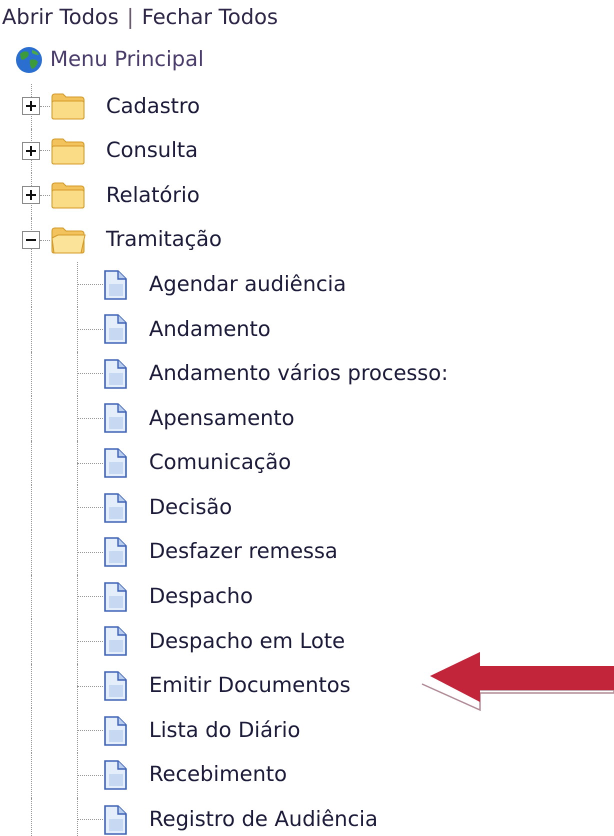 The height and width of the screenshot is (836, 614). What do you see at coordinates (127, 60) in the screenshot?
I see `tree-root-label: Menu Principal` at bounding box center [127, 60].